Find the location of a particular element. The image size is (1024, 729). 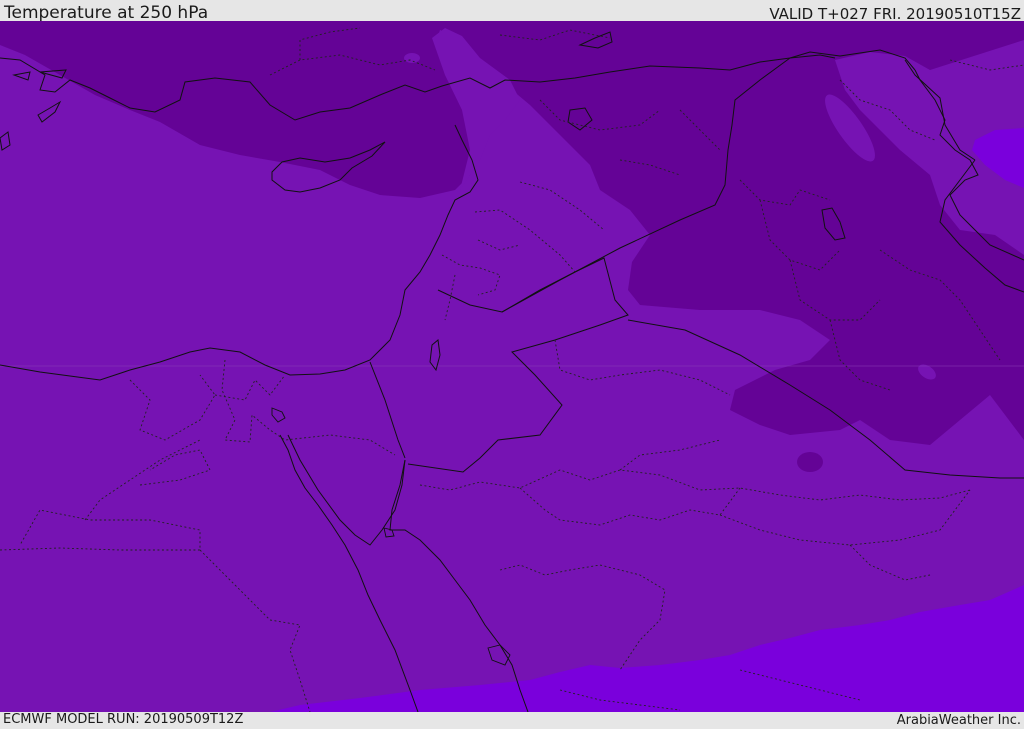

temperature-field-cold-spot is located at coordinates (810, 462).